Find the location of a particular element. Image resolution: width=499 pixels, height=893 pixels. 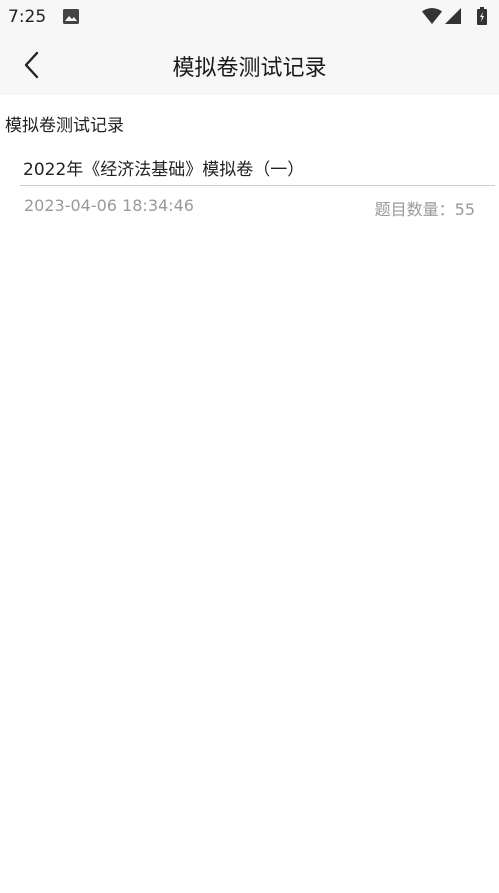

record-count-value: 55 is located at coordinates (464, 209).